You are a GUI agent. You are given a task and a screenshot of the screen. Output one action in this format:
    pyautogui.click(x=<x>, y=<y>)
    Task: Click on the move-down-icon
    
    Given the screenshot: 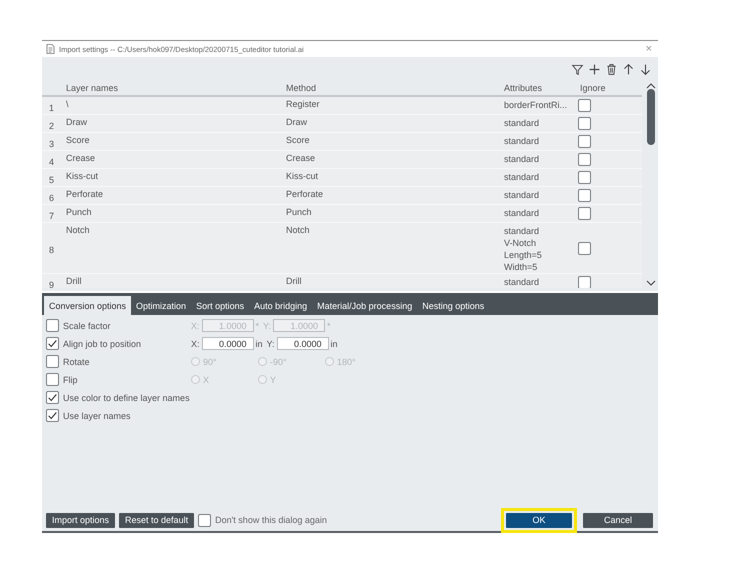 What is the action you would take?
    pyautogui.click(x=645, y=69)
    